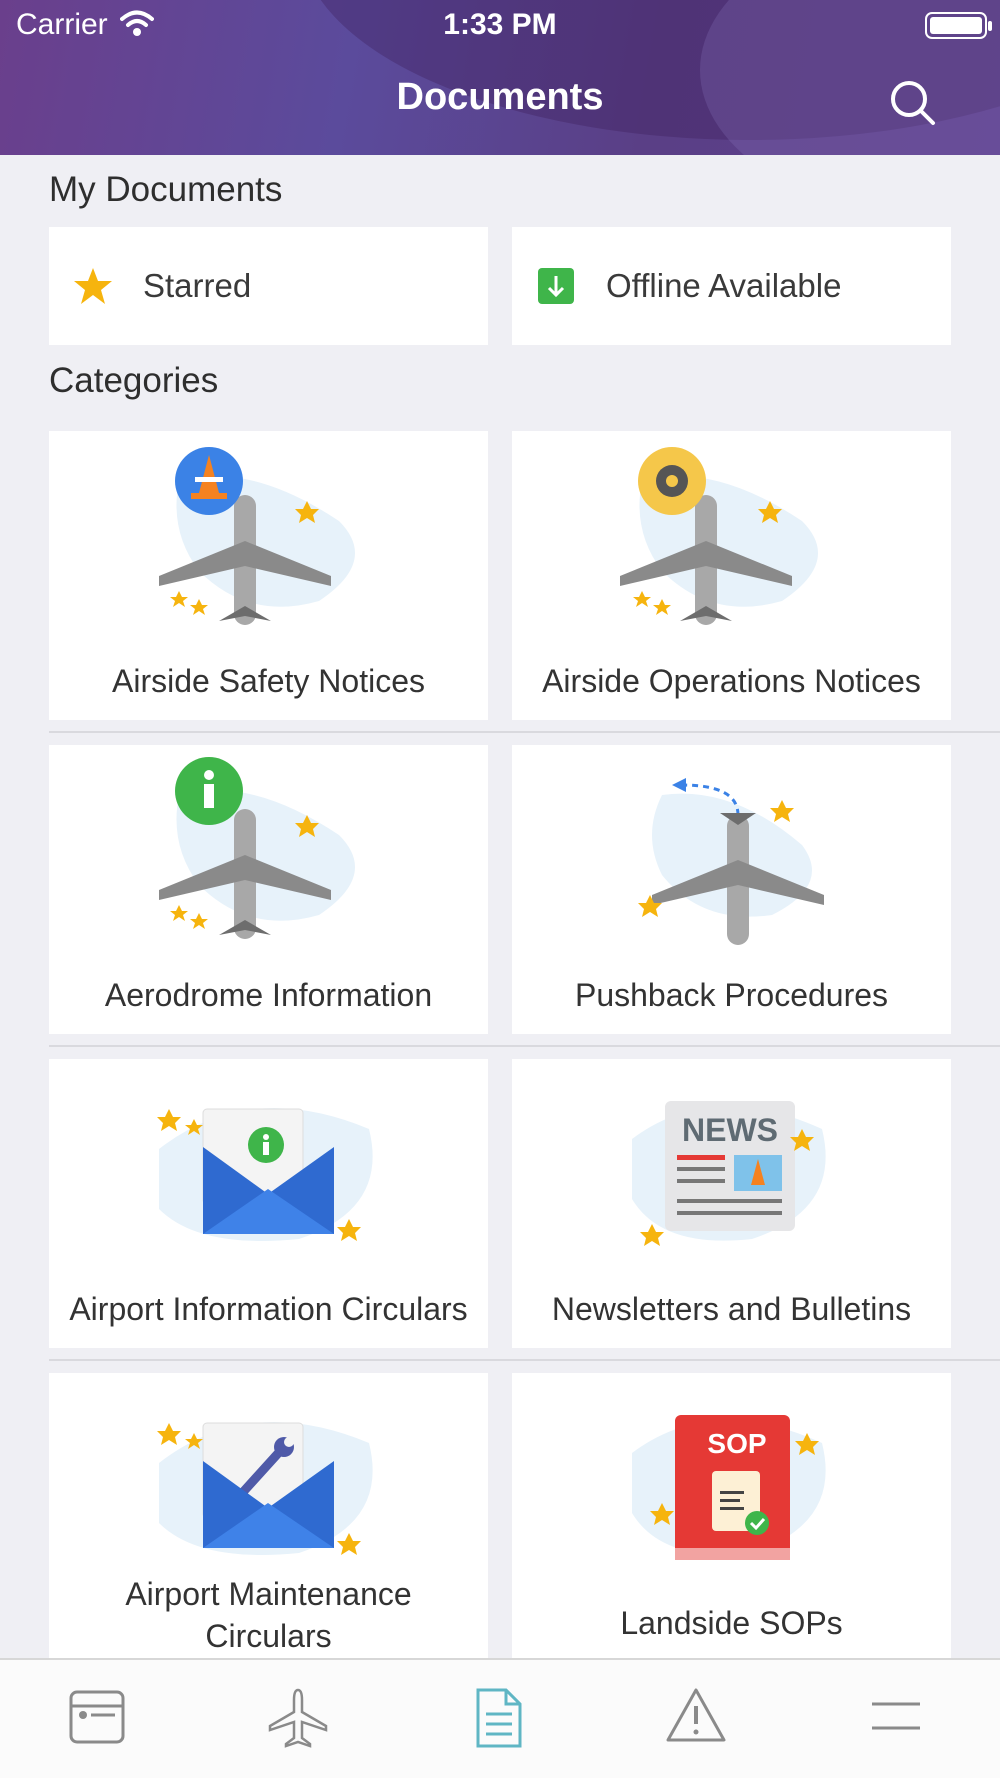 The height and width of the screenshot is (1778, 1000). Describe the element at coordinates (729, 1173) in the screenshot. I see `newspaper-icon: NEWS` at that location.